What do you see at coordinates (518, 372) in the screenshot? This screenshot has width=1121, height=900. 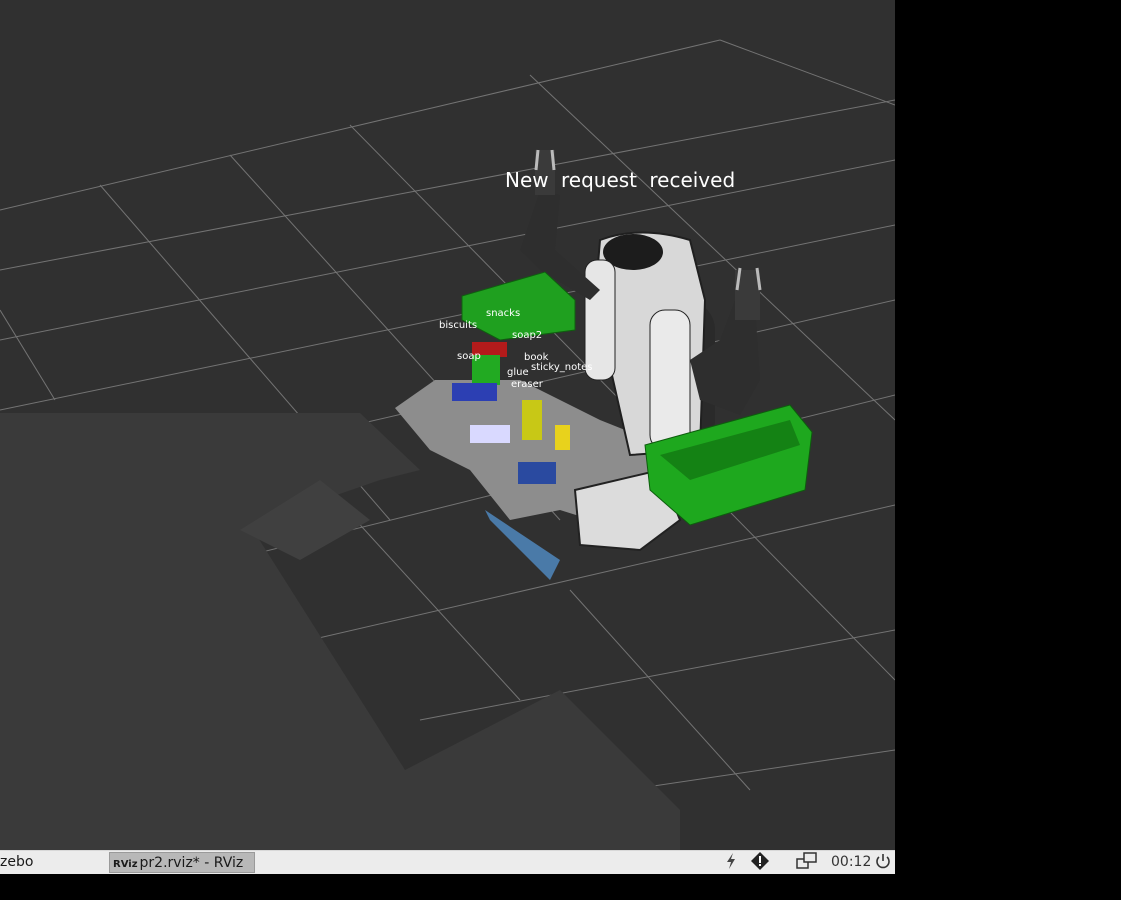 I see `label-glue: glue` at bounding box center [518, 372].